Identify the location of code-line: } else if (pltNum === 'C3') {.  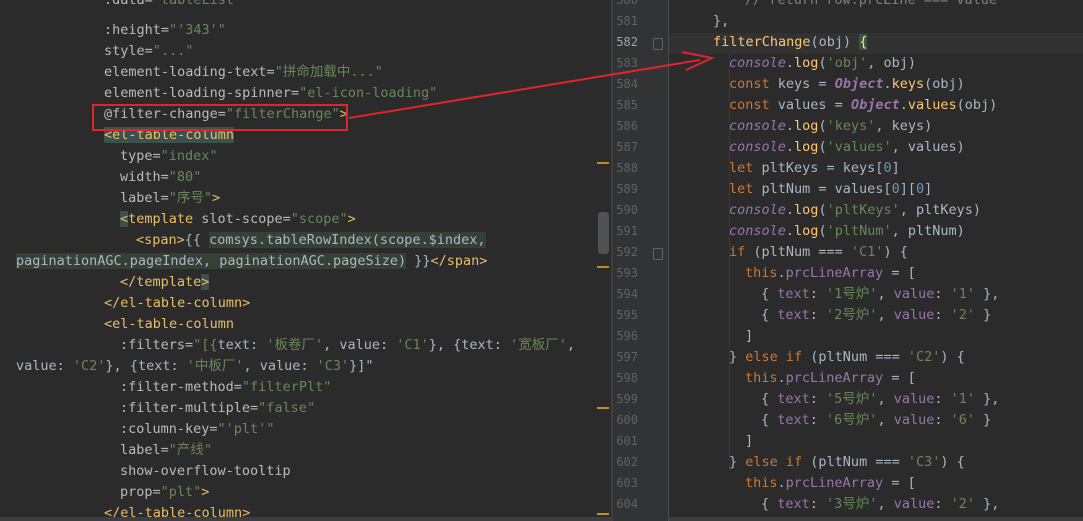
(847, 462).